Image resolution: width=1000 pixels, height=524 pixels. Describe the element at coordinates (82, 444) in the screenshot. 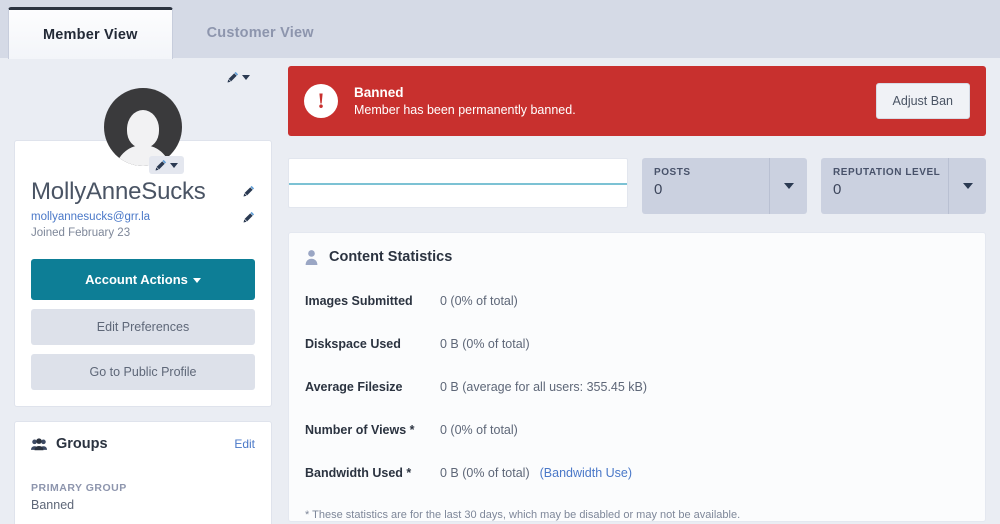

I see `groups-title-label: Groups` at that location.